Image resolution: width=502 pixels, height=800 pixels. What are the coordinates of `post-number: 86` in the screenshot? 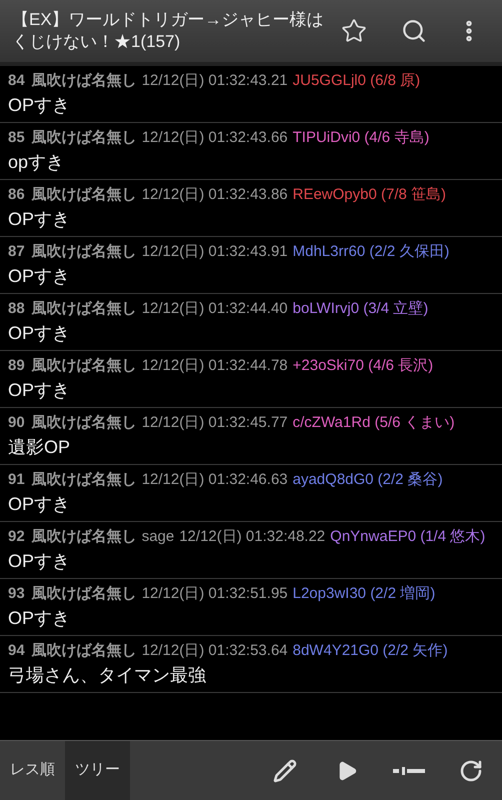 It's located at (16, 194).